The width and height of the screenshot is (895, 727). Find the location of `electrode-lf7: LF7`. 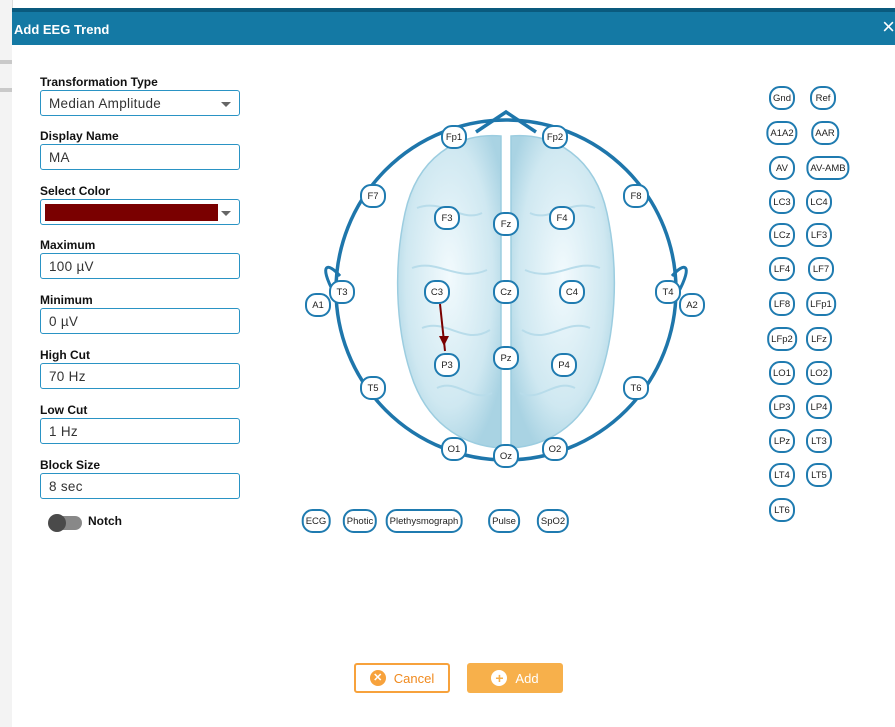

electrode-lf7: LF7 is located at coordinates (821, 269).